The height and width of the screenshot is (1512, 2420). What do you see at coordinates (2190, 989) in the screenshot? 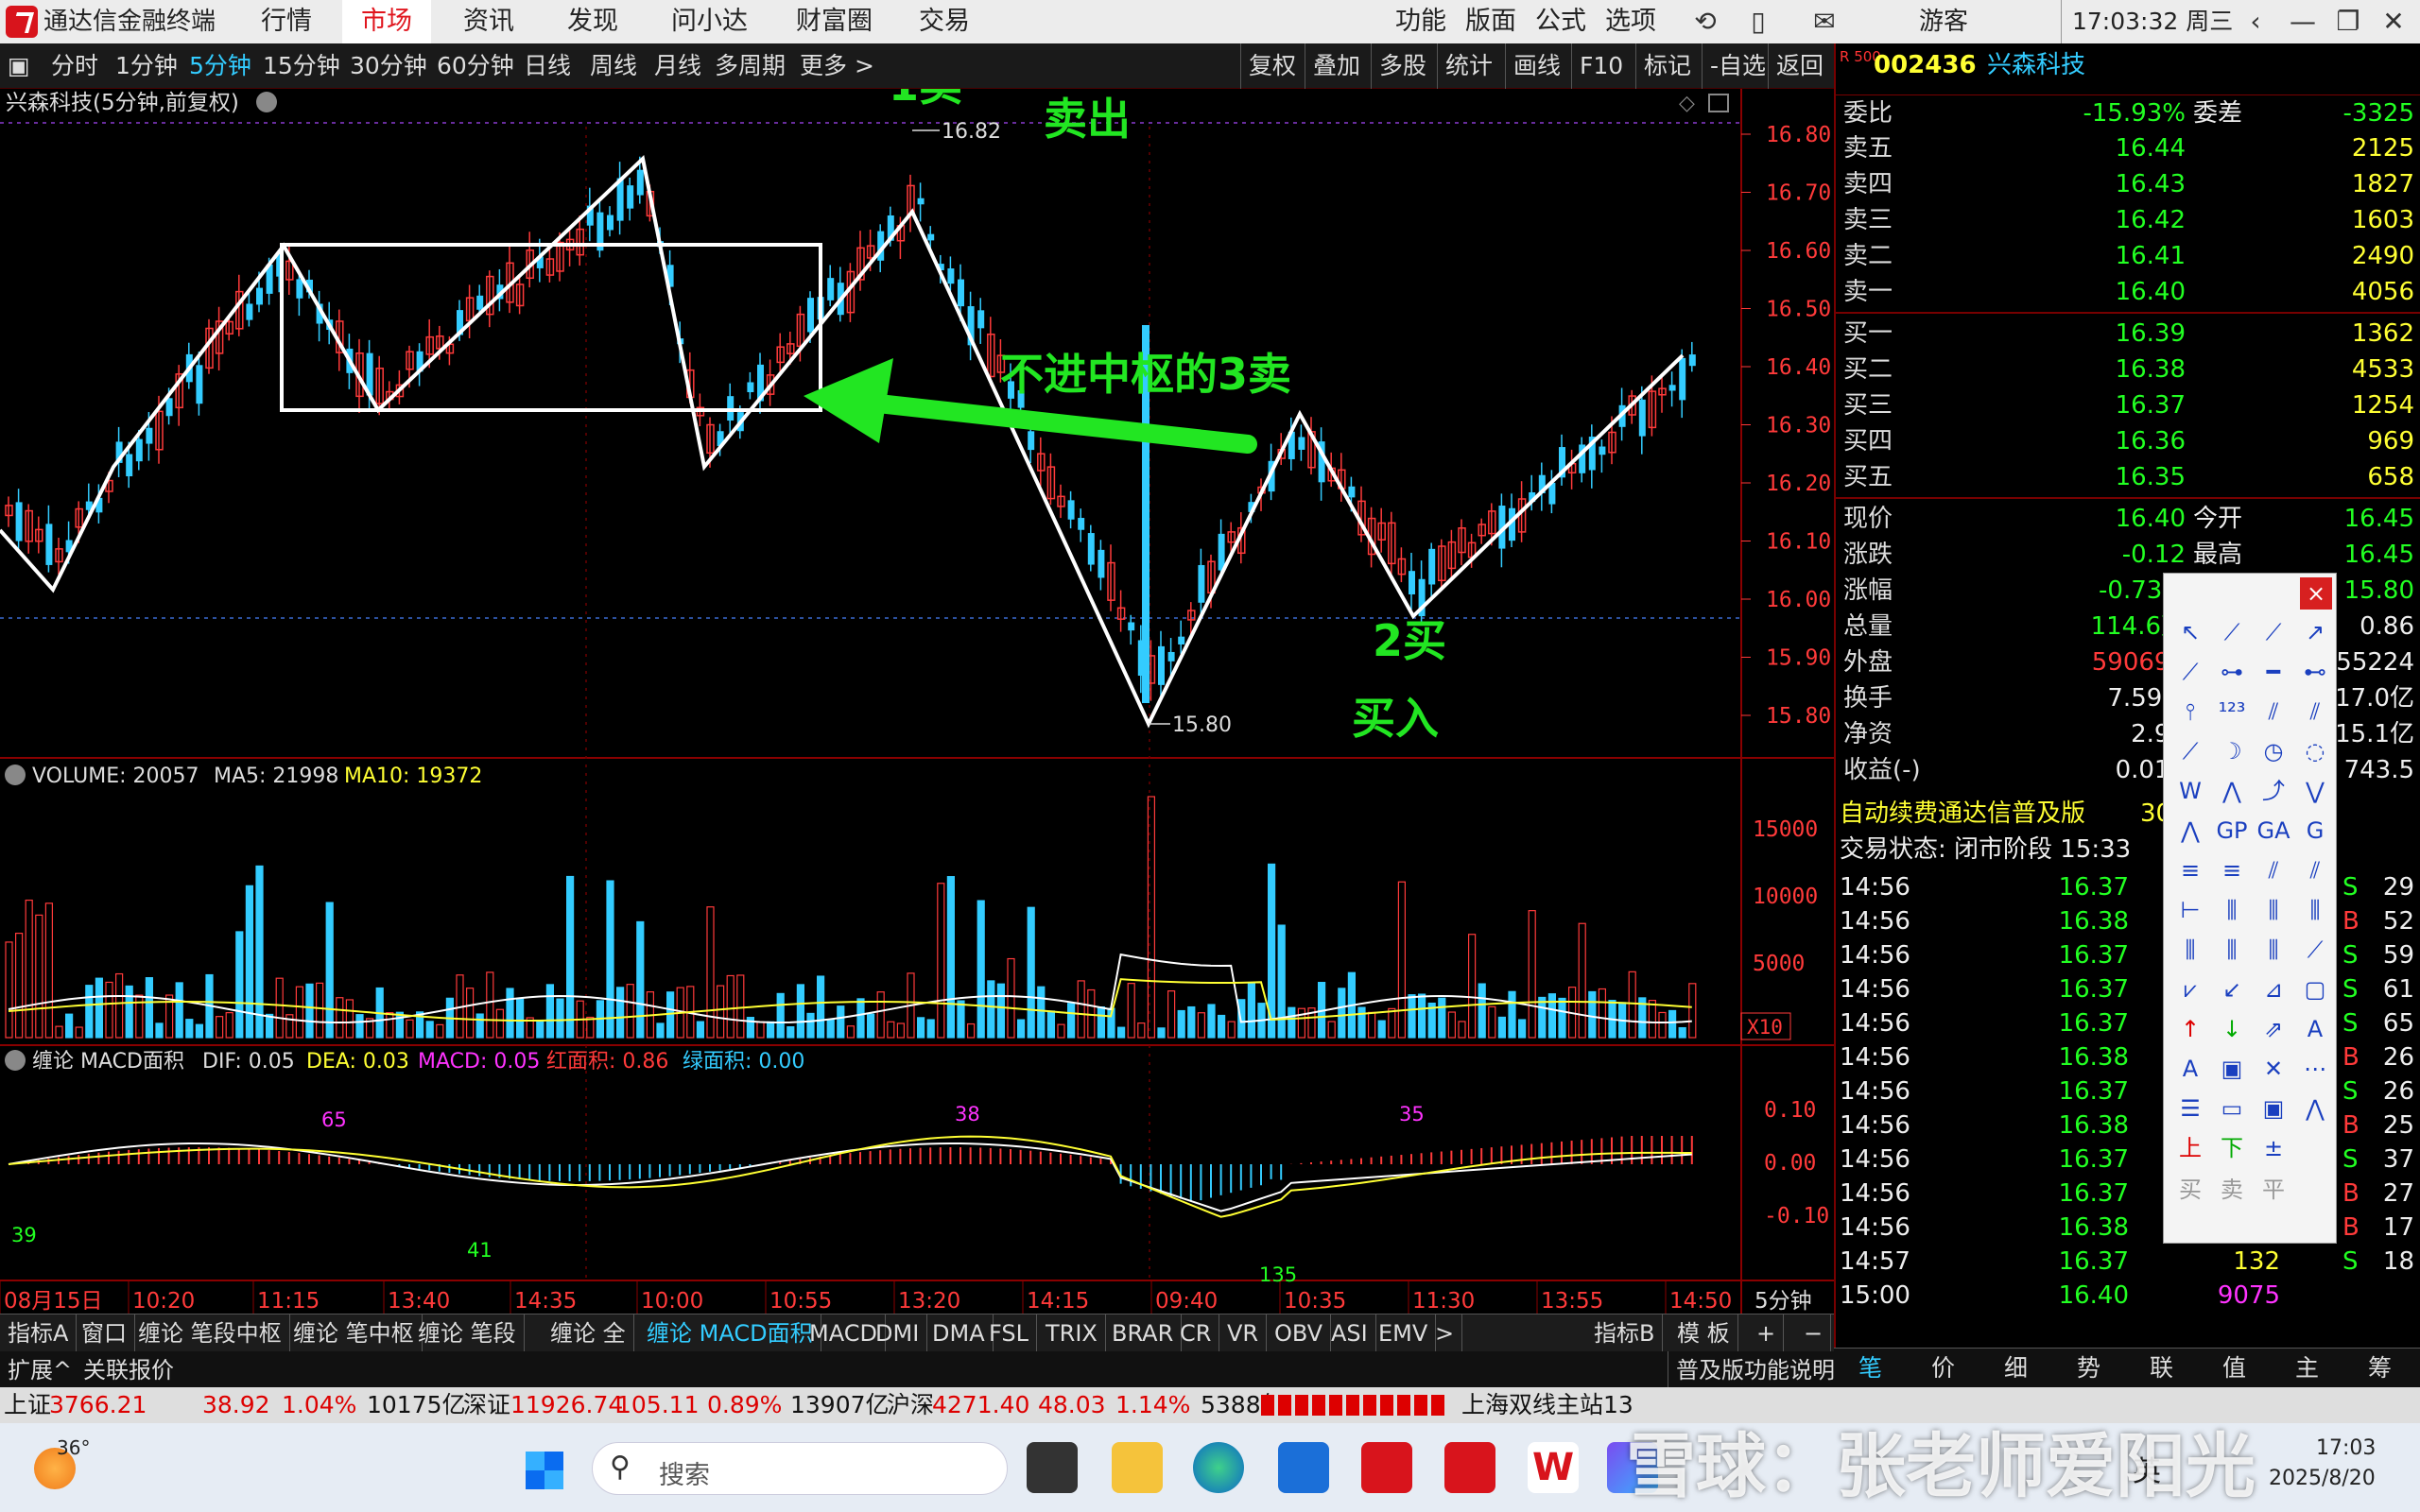
I see `draw-tool-icon: ⩗` at bounding box center [2190, 989].